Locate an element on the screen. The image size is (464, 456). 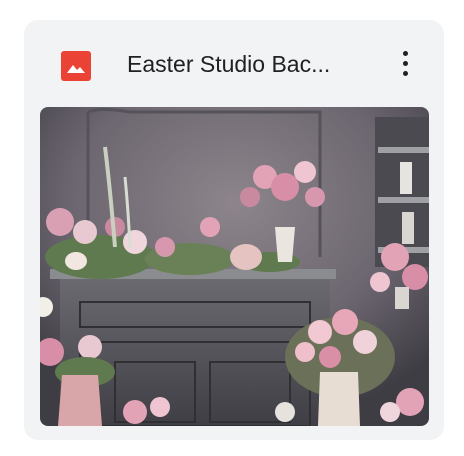
more-options-button is located at coordinates (405, 63).